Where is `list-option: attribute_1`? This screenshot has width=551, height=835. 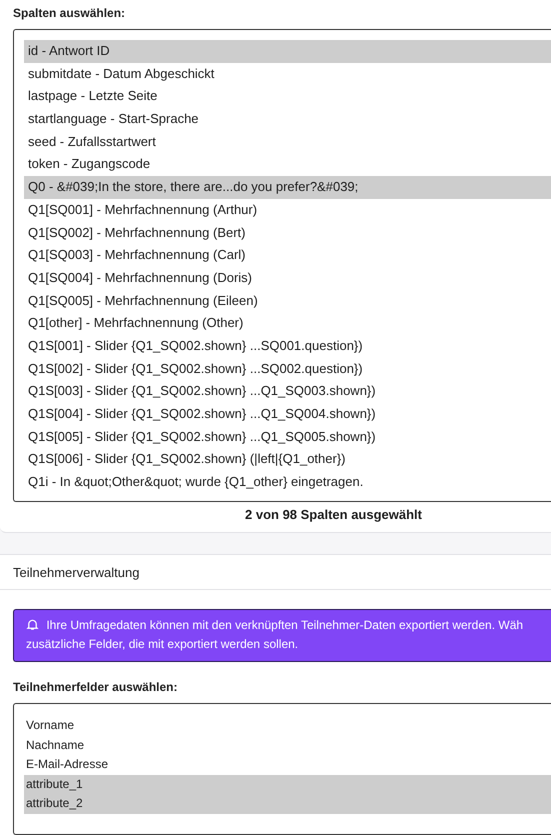
list-option: attribute_1 is located at coordinates (287, 784).